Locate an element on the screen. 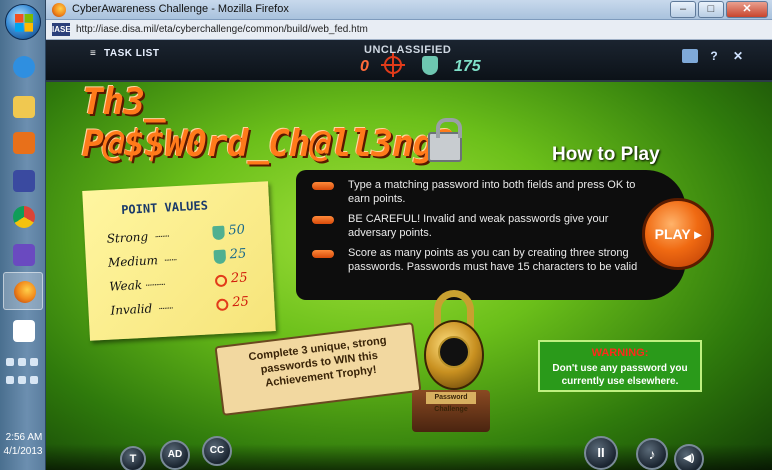 The height and width of the screenshot is (470, 772). windows-logo-icon is located at coordinates (24, 23).